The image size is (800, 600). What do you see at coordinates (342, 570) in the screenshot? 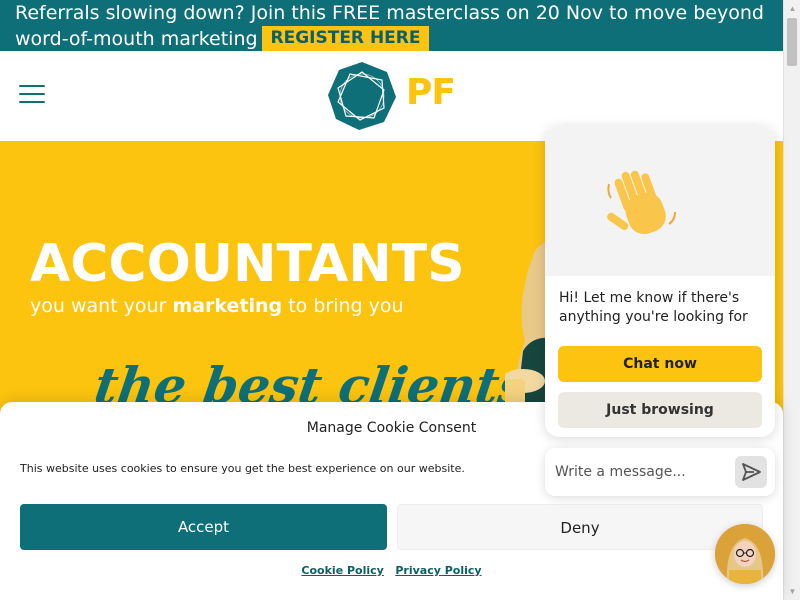
I see `cookie-policy-link: Cookie Policy` at bounding box center [342, 570].